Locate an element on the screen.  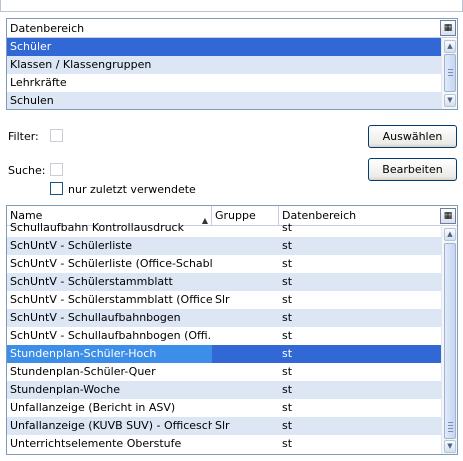
table-row: Stundenplan-Schüler-Hoch st is located at coordinates (224, 354).